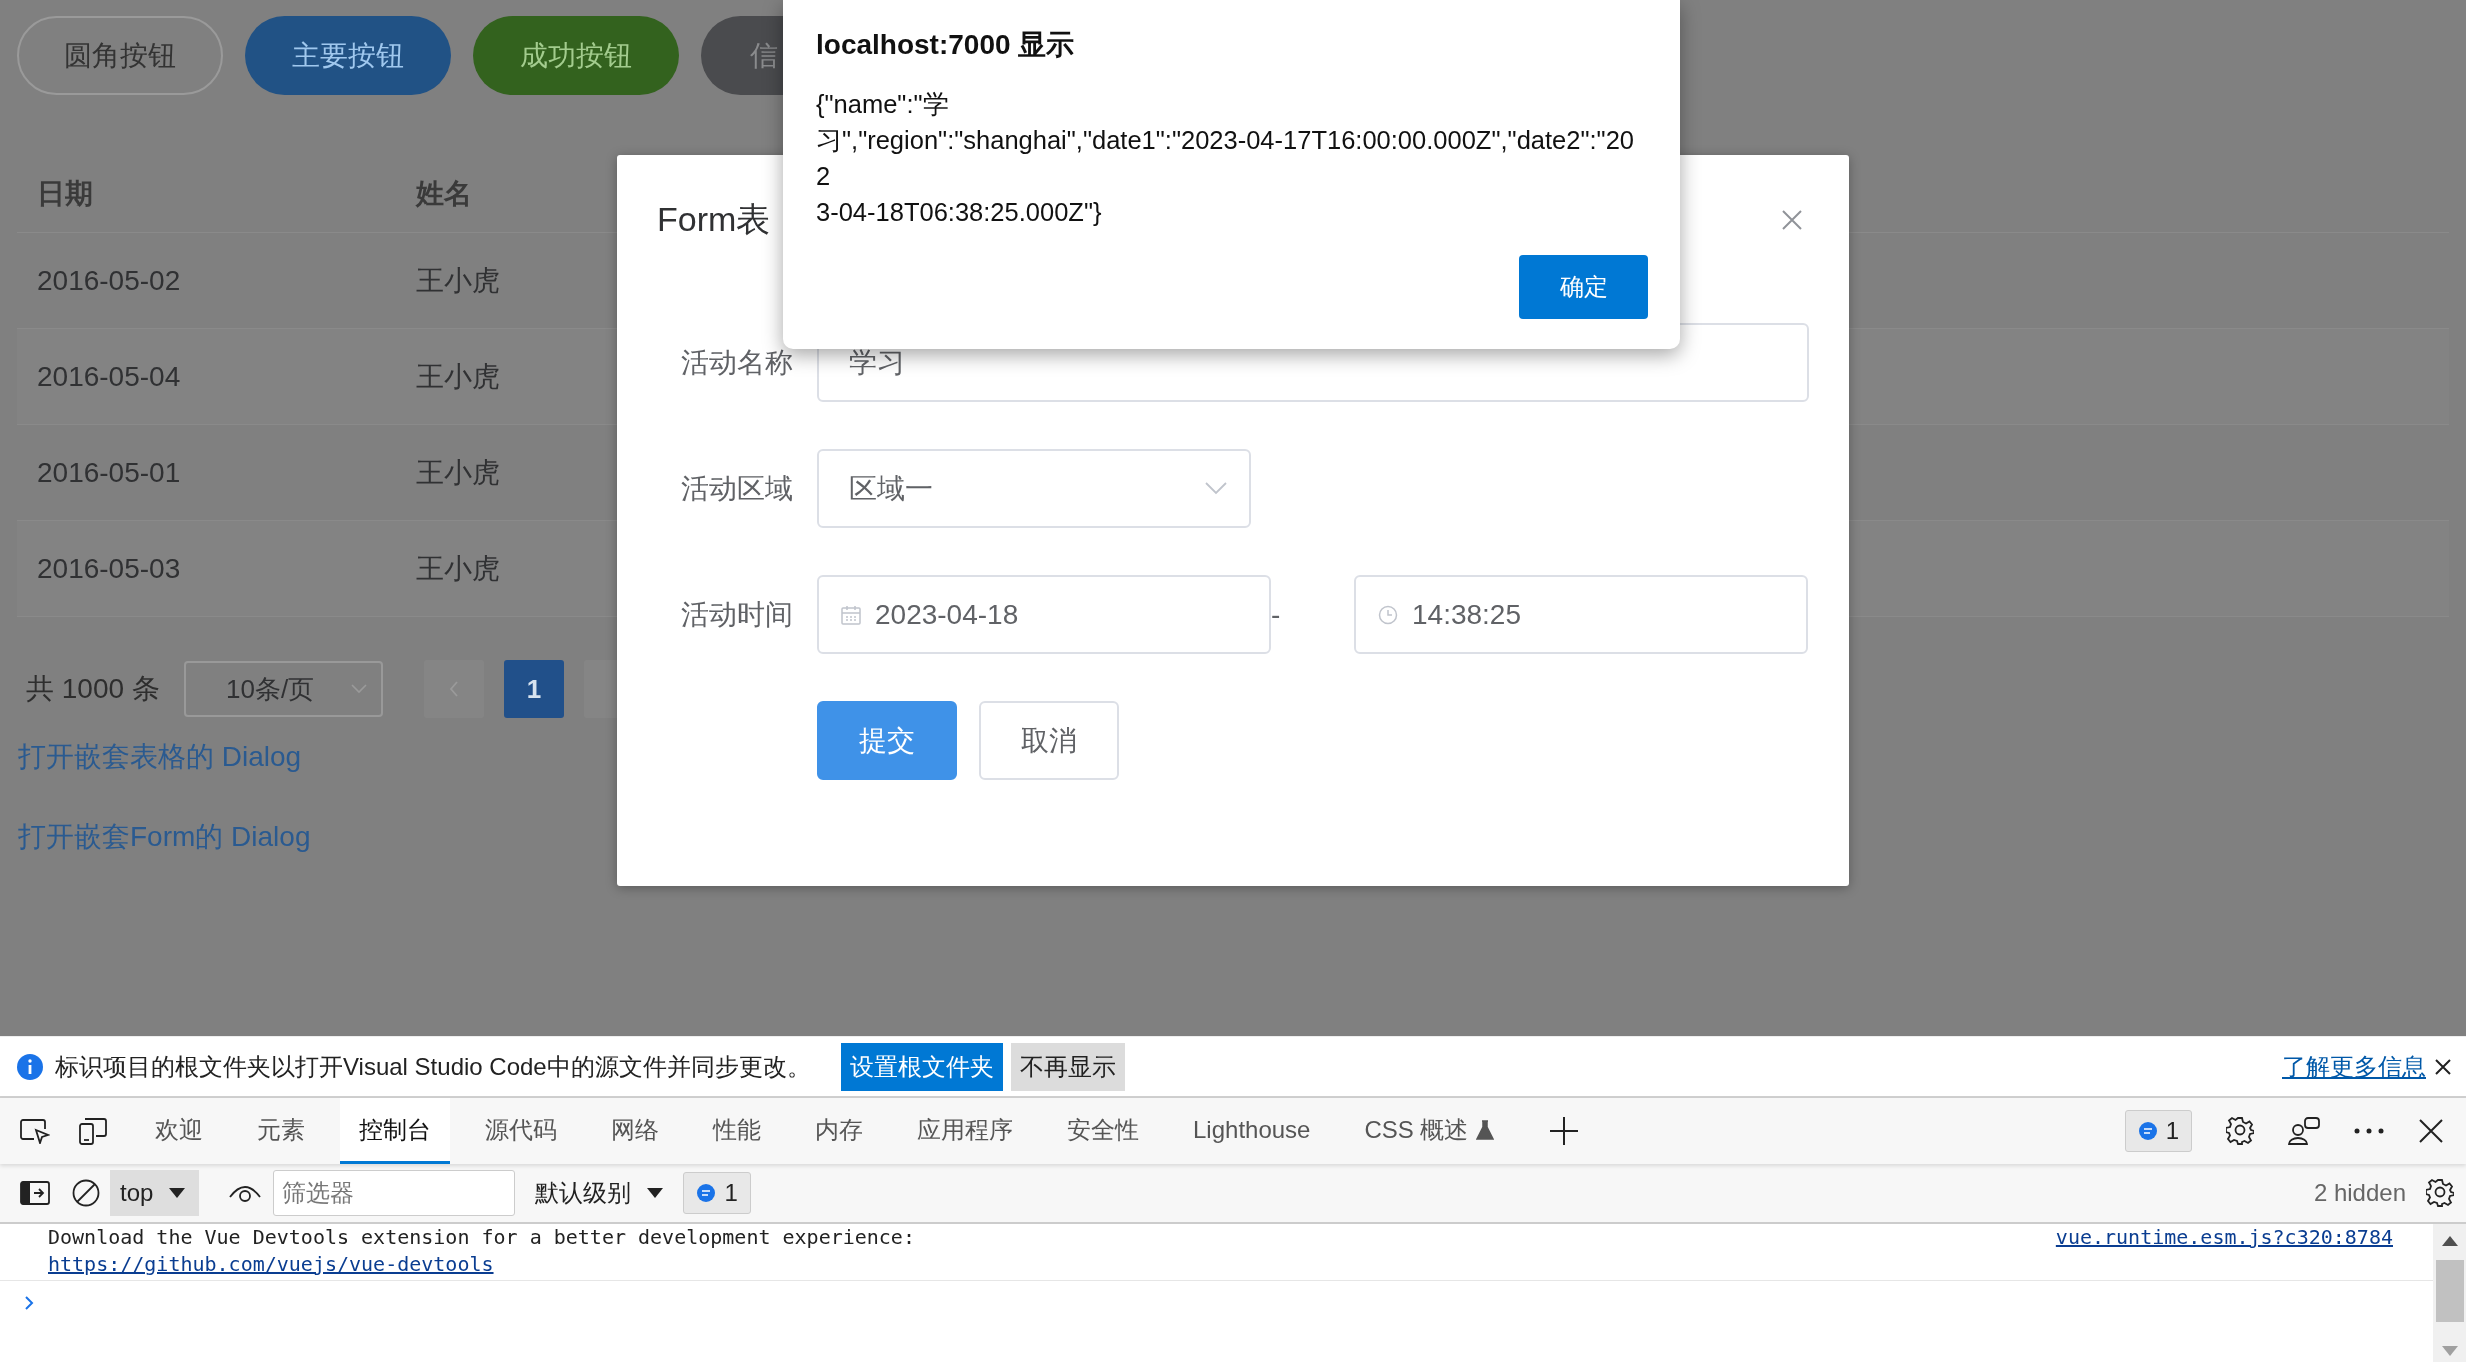  Describe the element at coordinates (433, 1066) in the screenshot. I see `info-message: 标识项目的根文件夹以打开Visual Studio Code中的源文件并同步更改。` at that location.